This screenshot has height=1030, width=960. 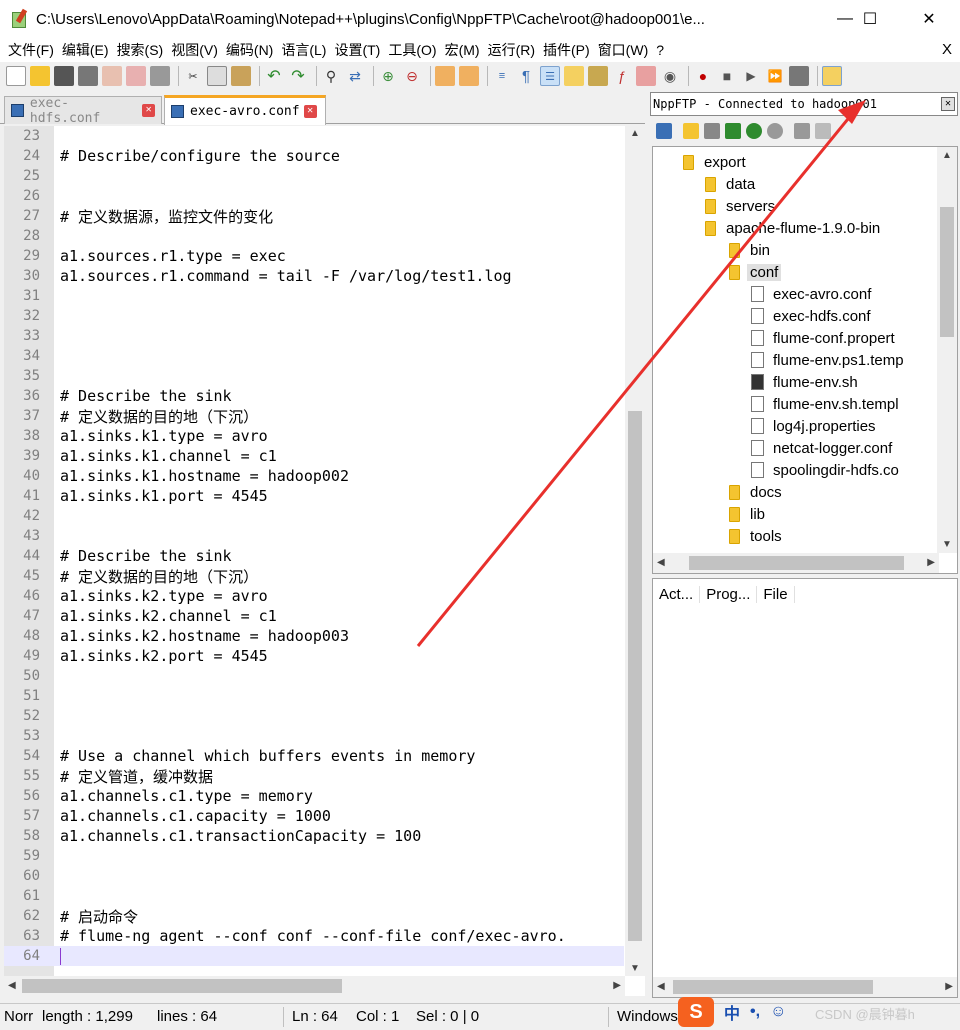 I want to click on code-line: 31, so click(x=314, y=296).